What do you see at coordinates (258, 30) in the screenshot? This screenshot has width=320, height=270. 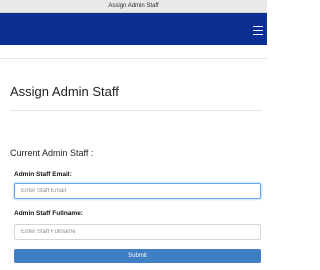 I see `hamburger-menu-icon` at bounding box center [258, 30].